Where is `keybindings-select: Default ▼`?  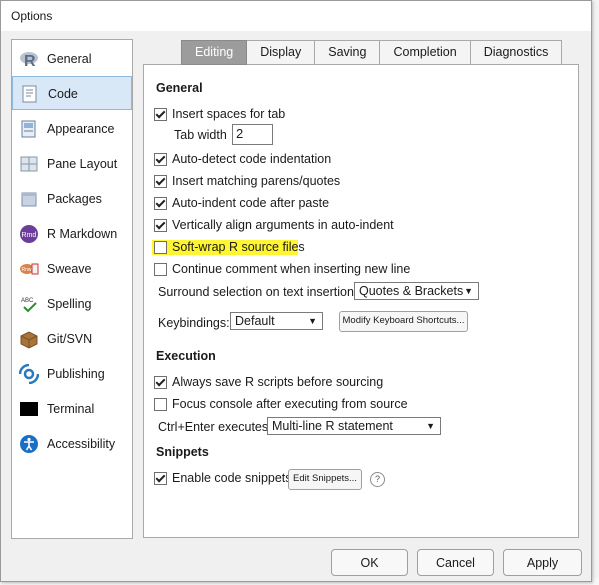 keybindings-select: Default ▼ is located at coordinates (276, 321).